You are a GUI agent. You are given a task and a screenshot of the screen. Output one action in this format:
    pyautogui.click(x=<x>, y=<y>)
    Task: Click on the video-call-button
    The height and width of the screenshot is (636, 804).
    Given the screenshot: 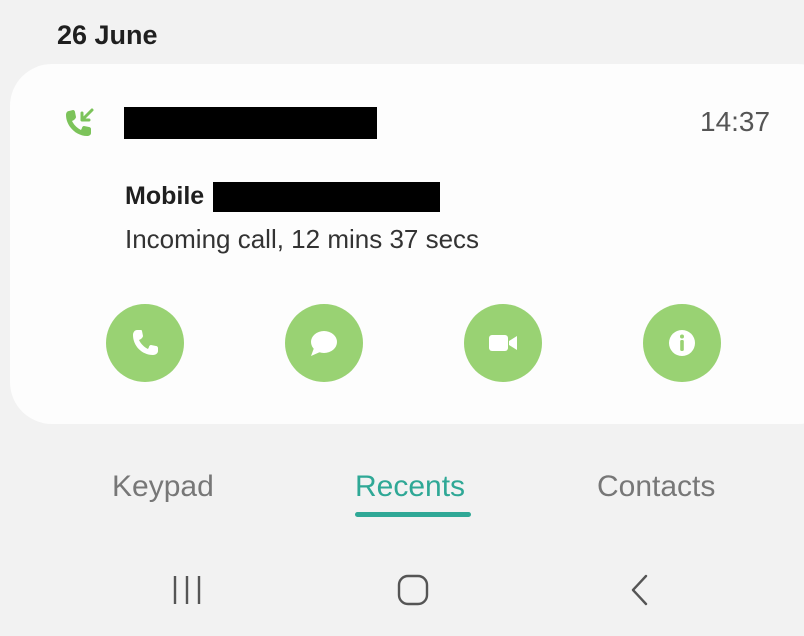 What is the action you would take?
    pyautogui.click(x=503, y=343)
    